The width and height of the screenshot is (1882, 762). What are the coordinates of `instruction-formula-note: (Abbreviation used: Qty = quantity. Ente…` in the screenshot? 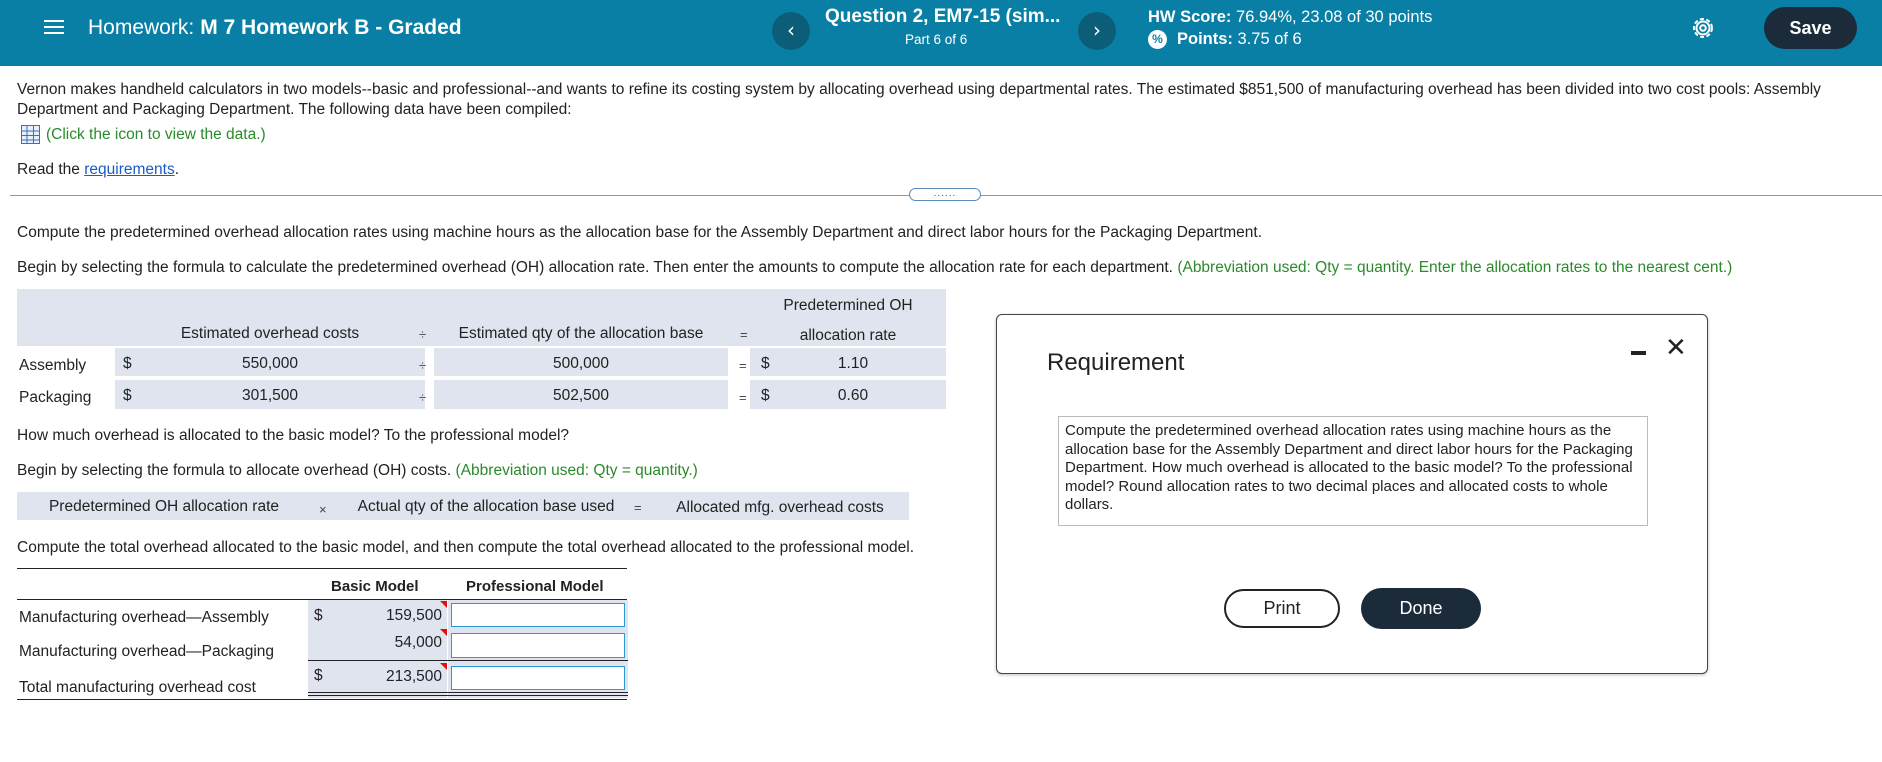 It's located at (1455, 267).